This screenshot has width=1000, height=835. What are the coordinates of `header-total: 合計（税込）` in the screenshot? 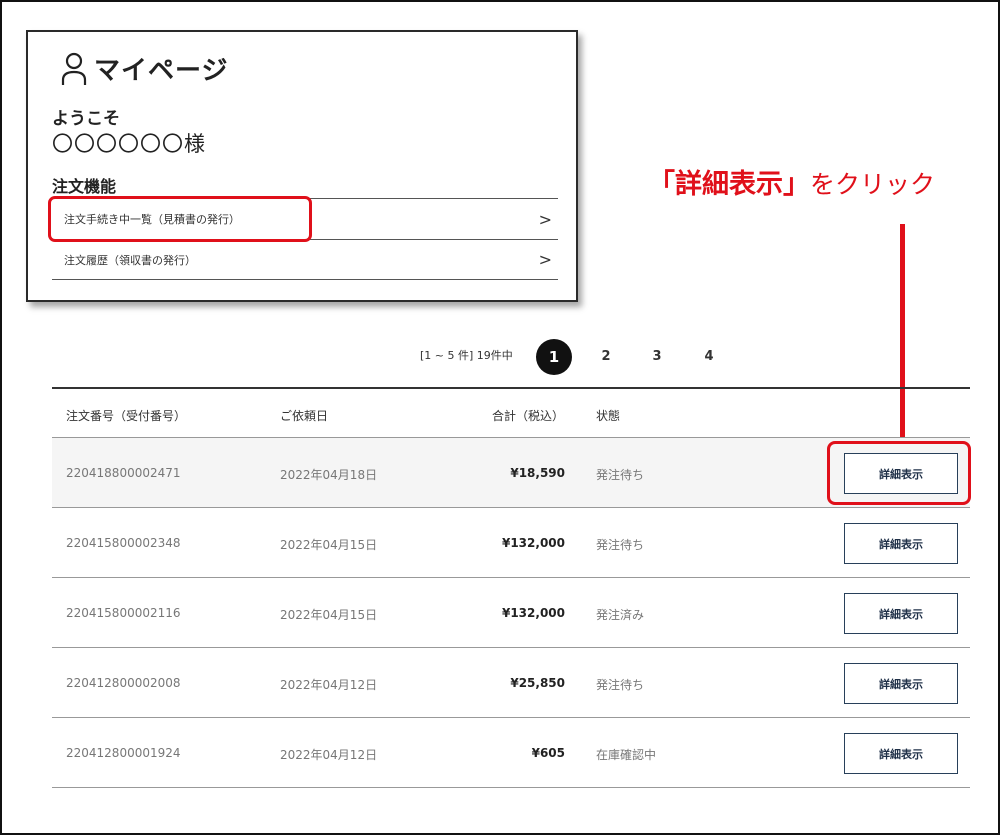 It's located at (528, 416).